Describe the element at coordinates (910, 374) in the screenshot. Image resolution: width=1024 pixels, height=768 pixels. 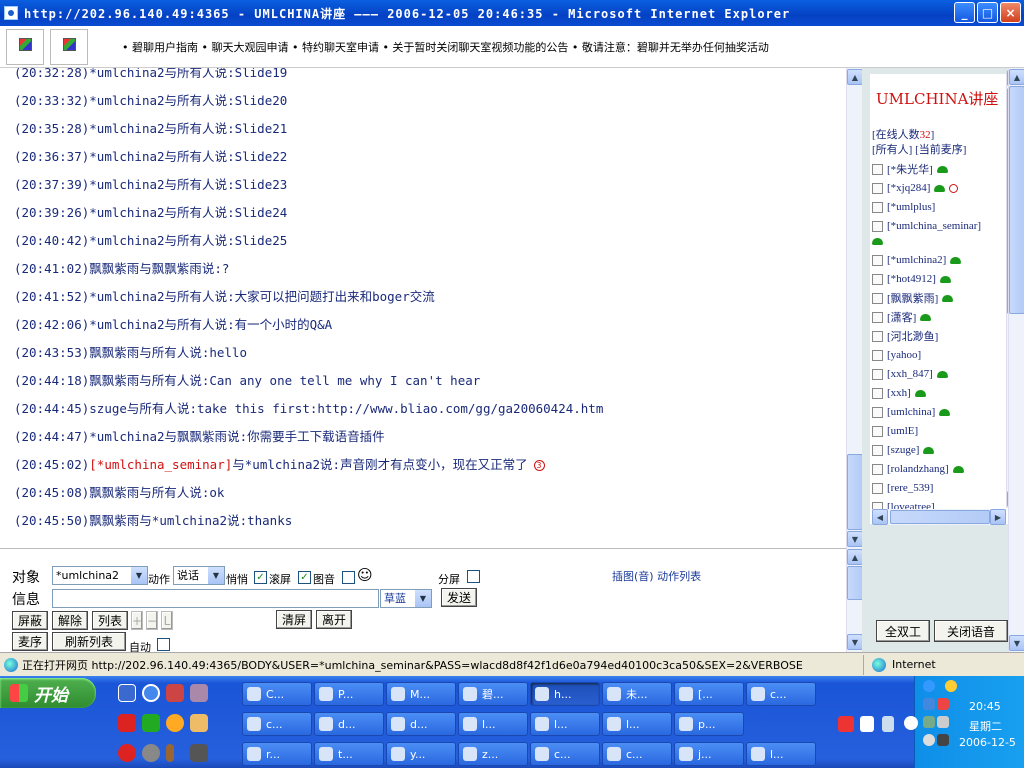
I see `user-name: [xxh_847]` at that location.